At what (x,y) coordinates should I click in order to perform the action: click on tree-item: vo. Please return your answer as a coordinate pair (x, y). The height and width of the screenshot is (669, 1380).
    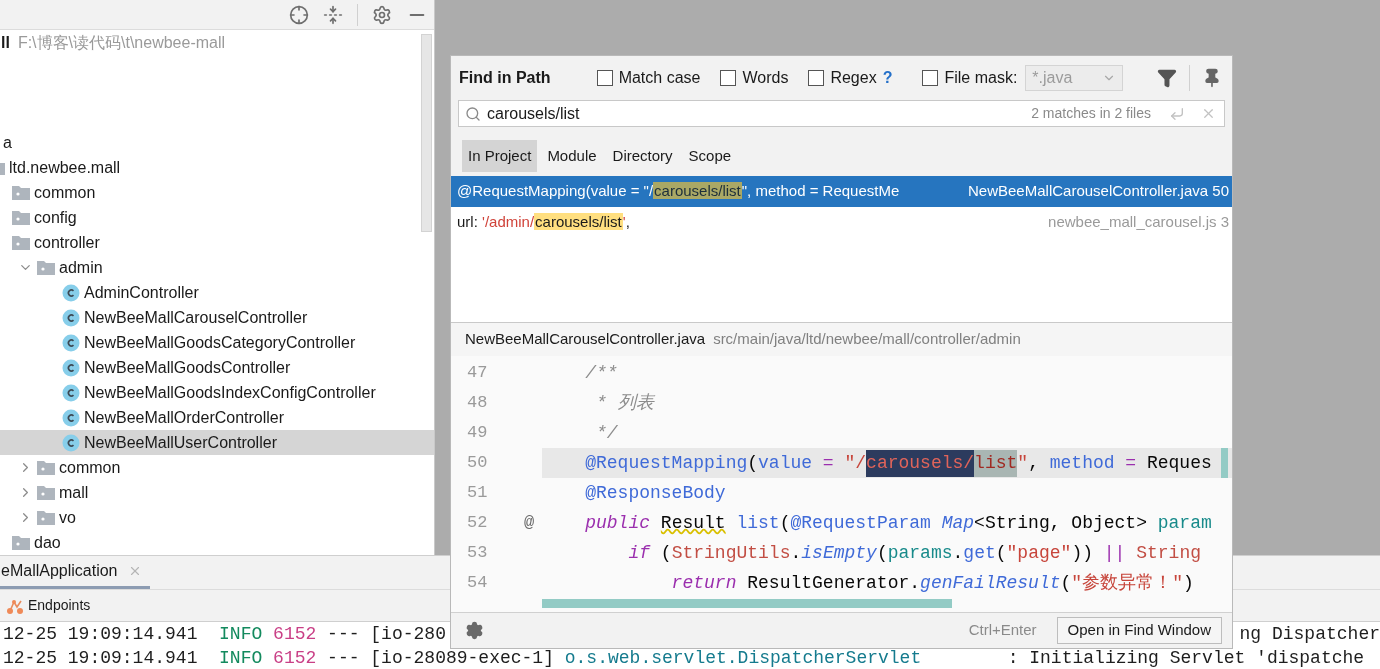
    Looking at the image, I should click on (217, 517).